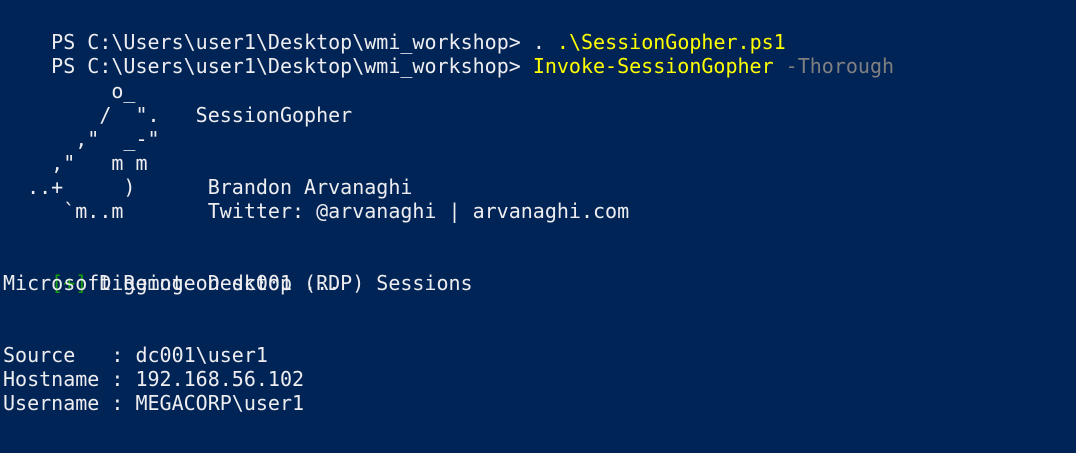 The width and height of the screenshot is (1076, 453). I want to click on banner-line-5: ..+ ) Brandon Arvanaghi, so click(208, 187).